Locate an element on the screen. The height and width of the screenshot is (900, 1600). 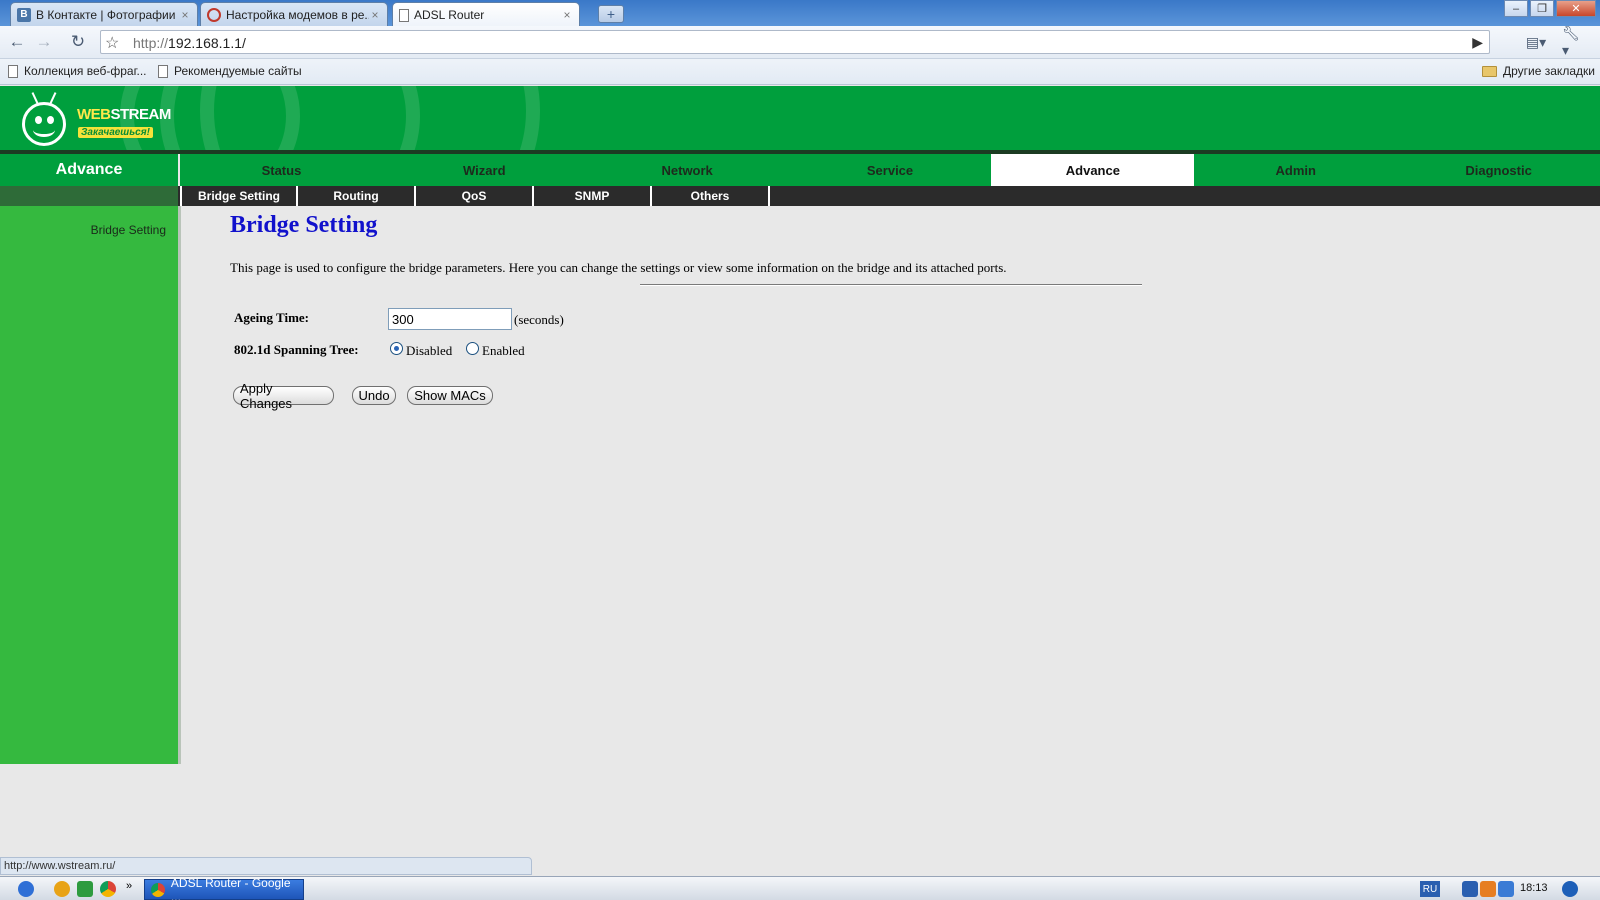
stp-enabled-radio is located at coordinates (472, 348).